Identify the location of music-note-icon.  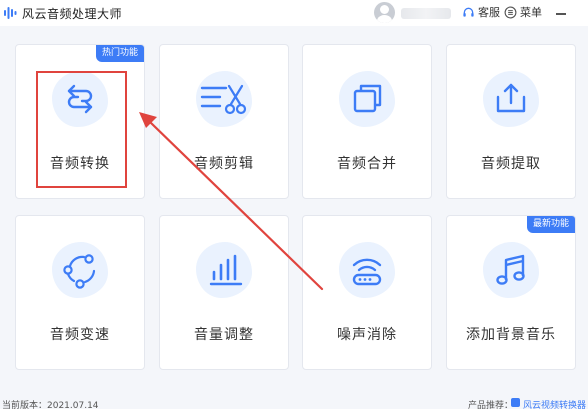
(510, 269).